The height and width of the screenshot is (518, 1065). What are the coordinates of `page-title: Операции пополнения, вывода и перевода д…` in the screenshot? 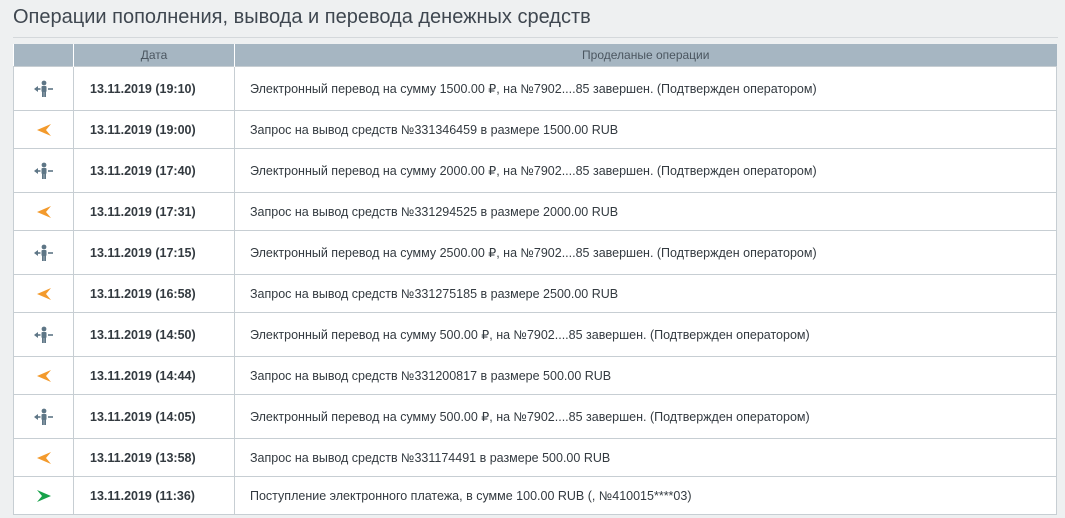 It's located at (535, 22).